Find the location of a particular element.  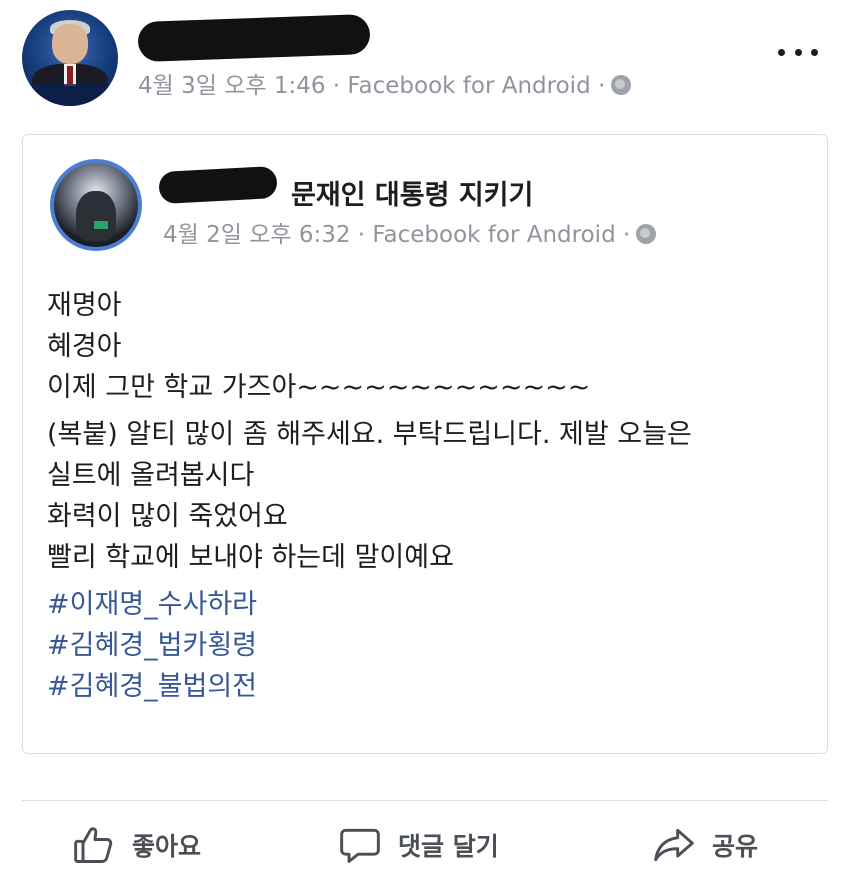

hashtag-link: #김혜경_법카횡령 is located at coordinates (432, 645).